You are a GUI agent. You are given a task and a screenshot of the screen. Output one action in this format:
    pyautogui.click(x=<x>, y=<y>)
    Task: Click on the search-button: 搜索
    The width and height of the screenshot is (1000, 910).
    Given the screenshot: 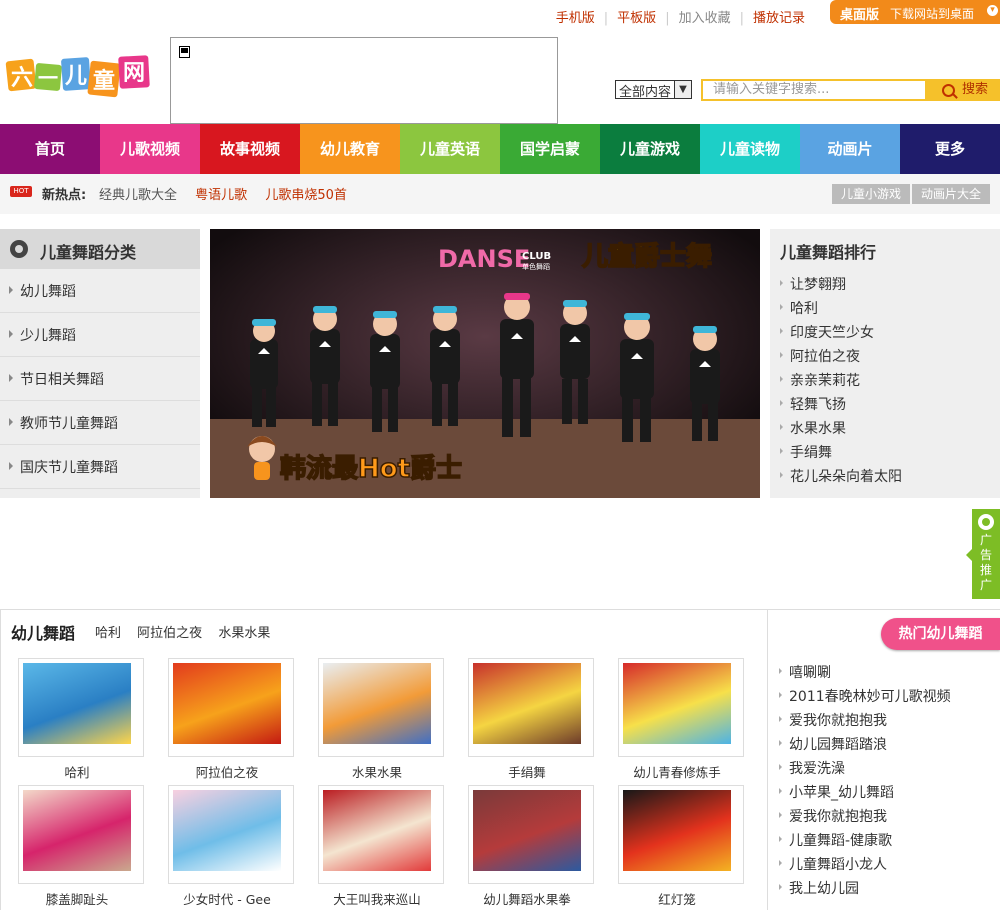 What is the action you would take?
    pyautogui.click(x=963, y=90)
    